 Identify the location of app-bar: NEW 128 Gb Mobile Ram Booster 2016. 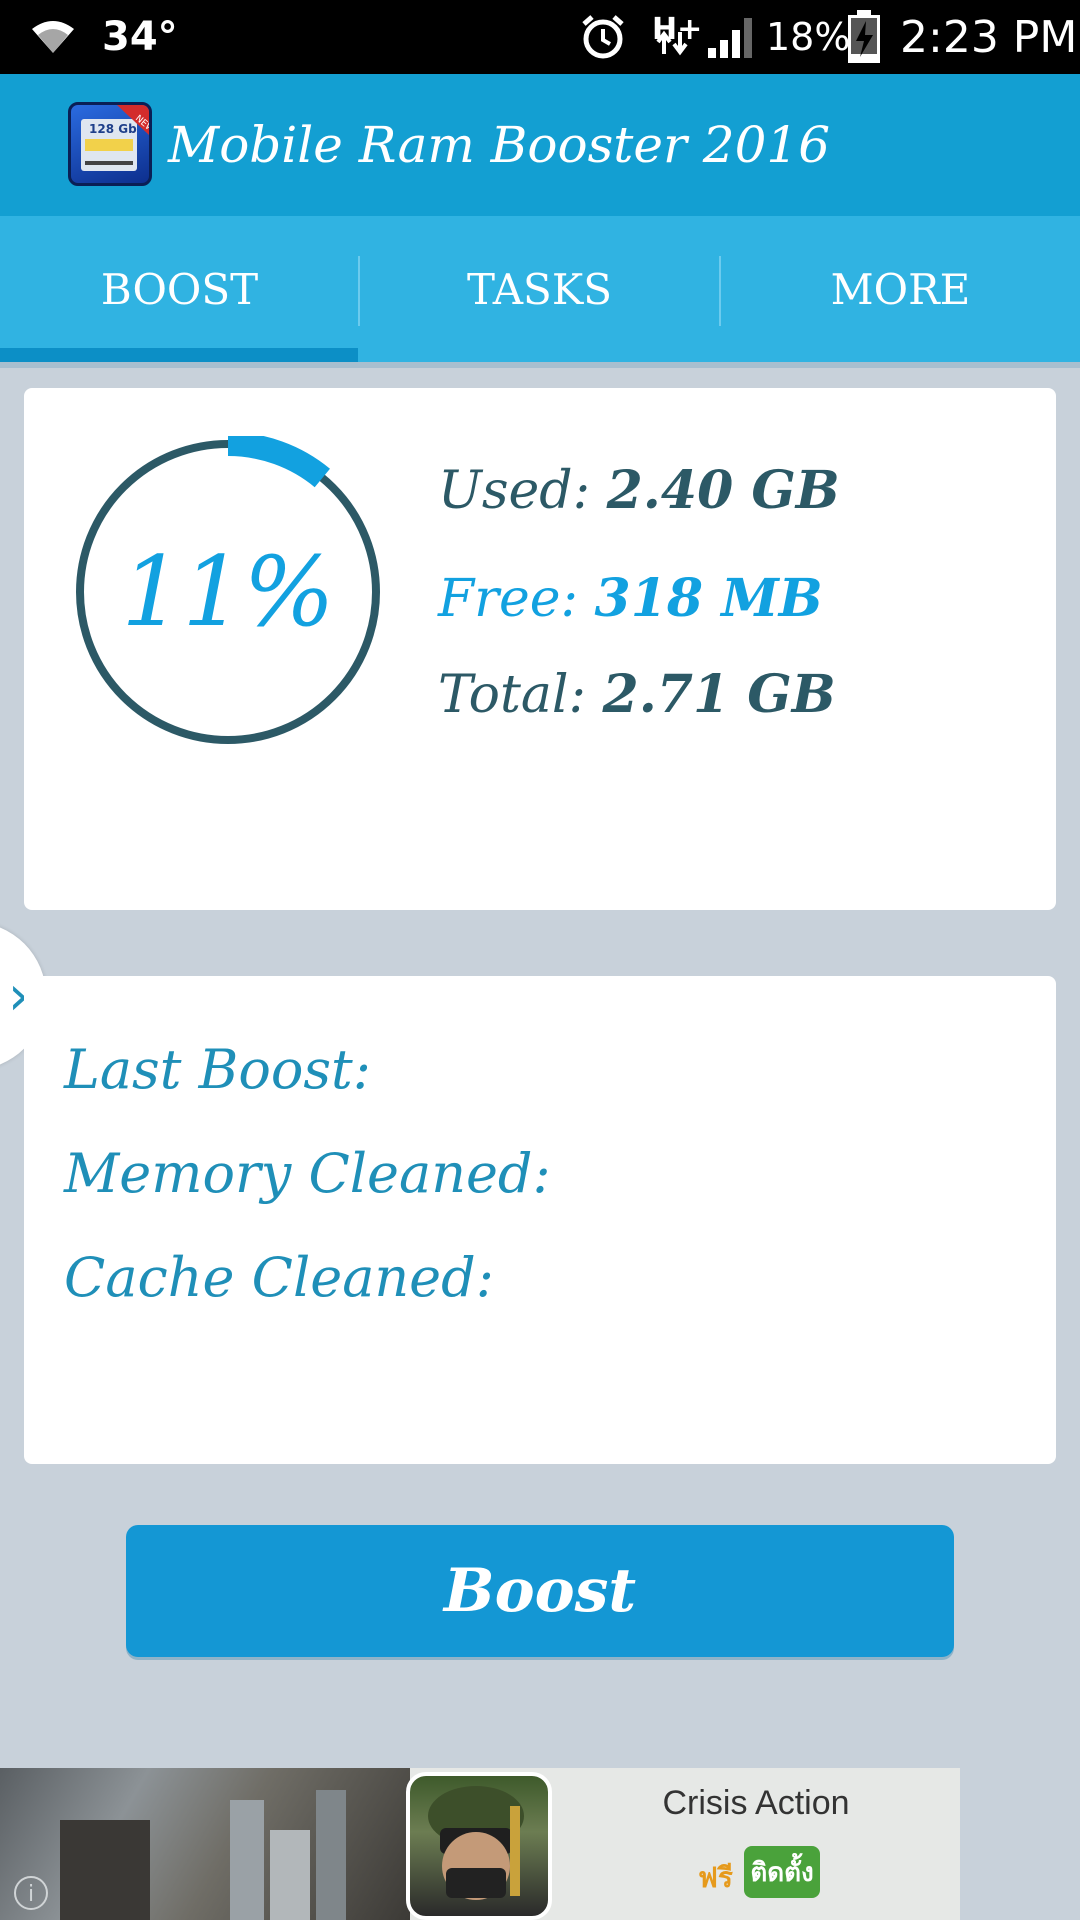
(540, 145).